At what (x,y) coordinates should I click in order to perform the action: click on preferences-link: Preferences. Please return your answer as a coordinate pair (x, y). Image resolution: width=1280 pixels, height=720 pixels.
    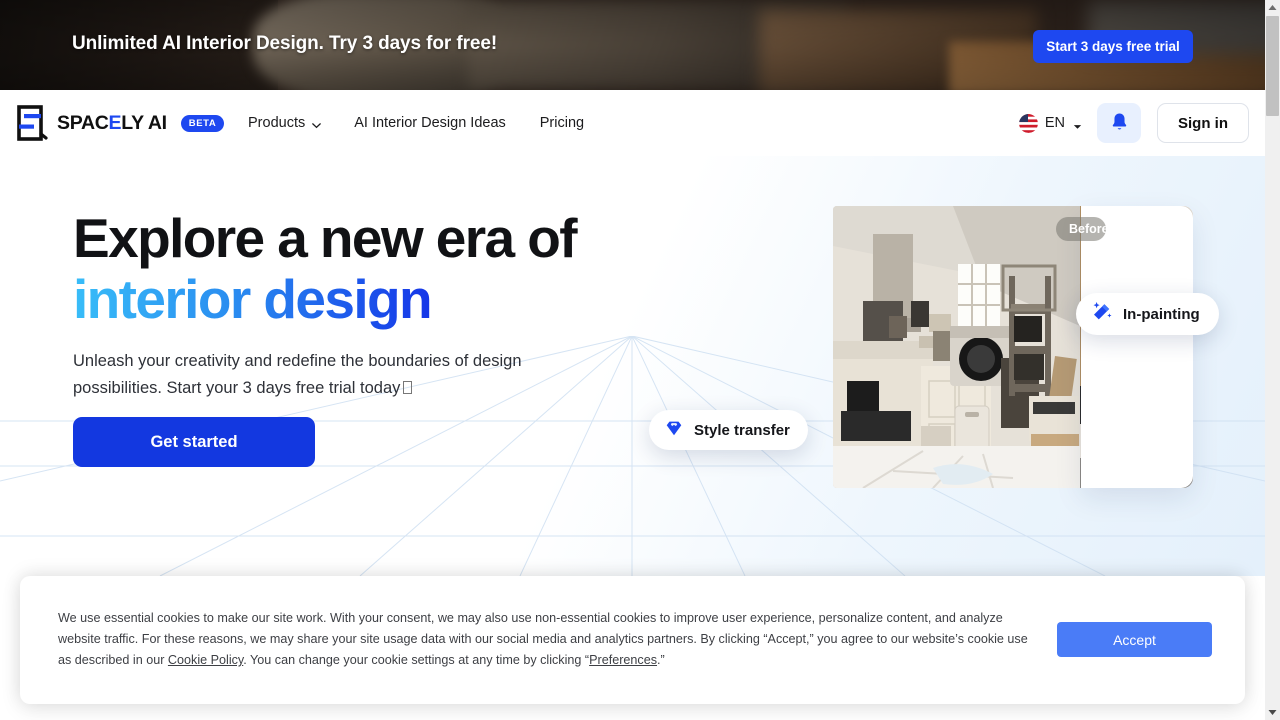
    Looking at the image, I should click on (623, 660).